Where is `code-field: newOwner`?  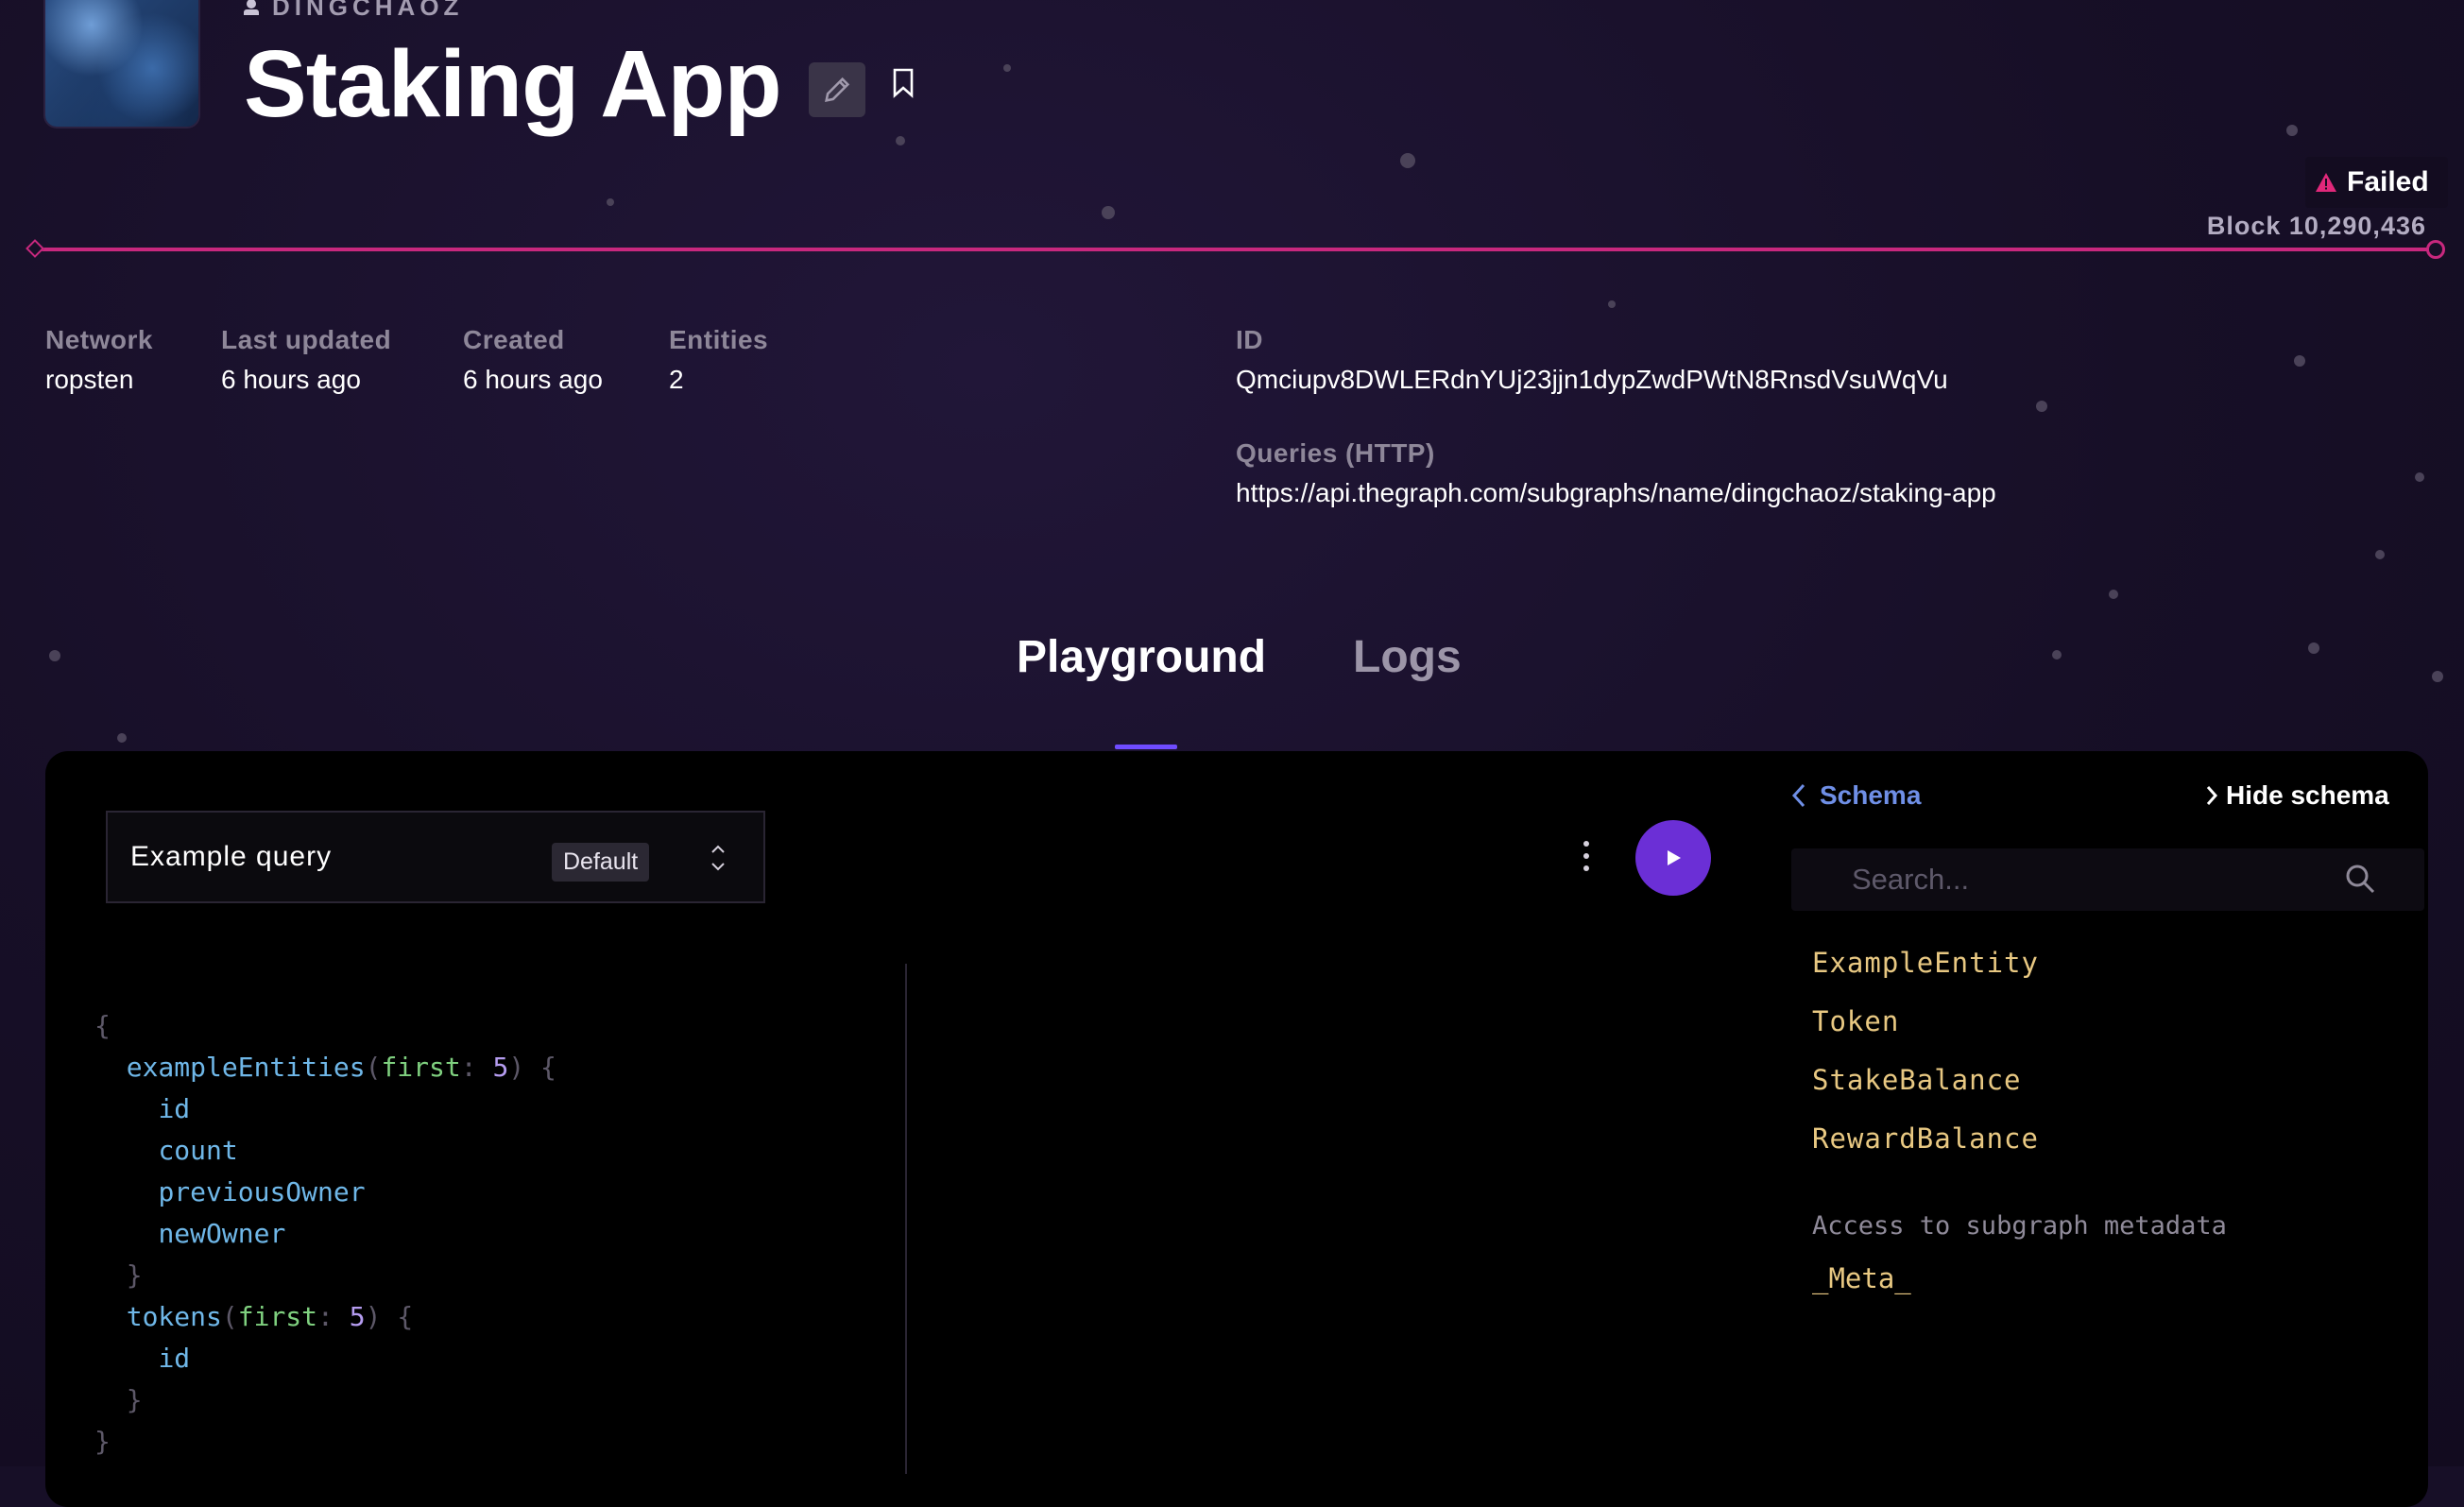 code-field: newOwner is located at coordinates (222, 1233).